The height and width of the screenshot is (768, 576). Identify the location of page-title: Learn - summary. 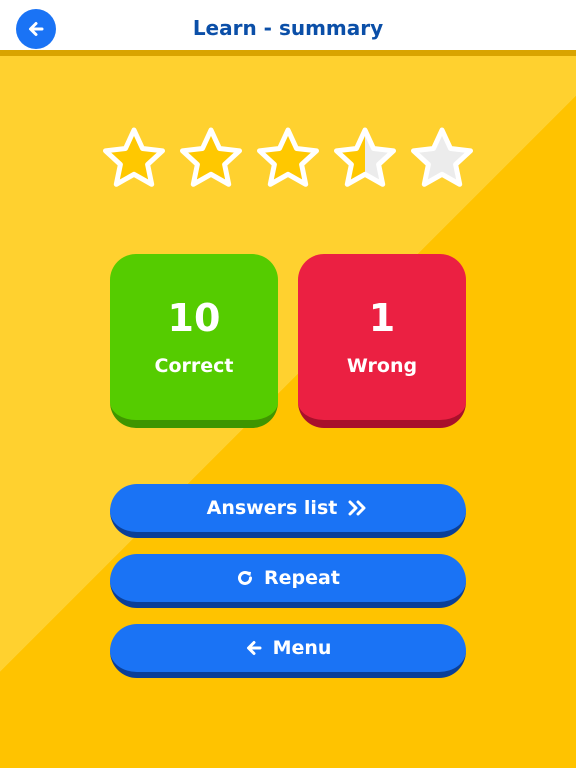
(288, 28).